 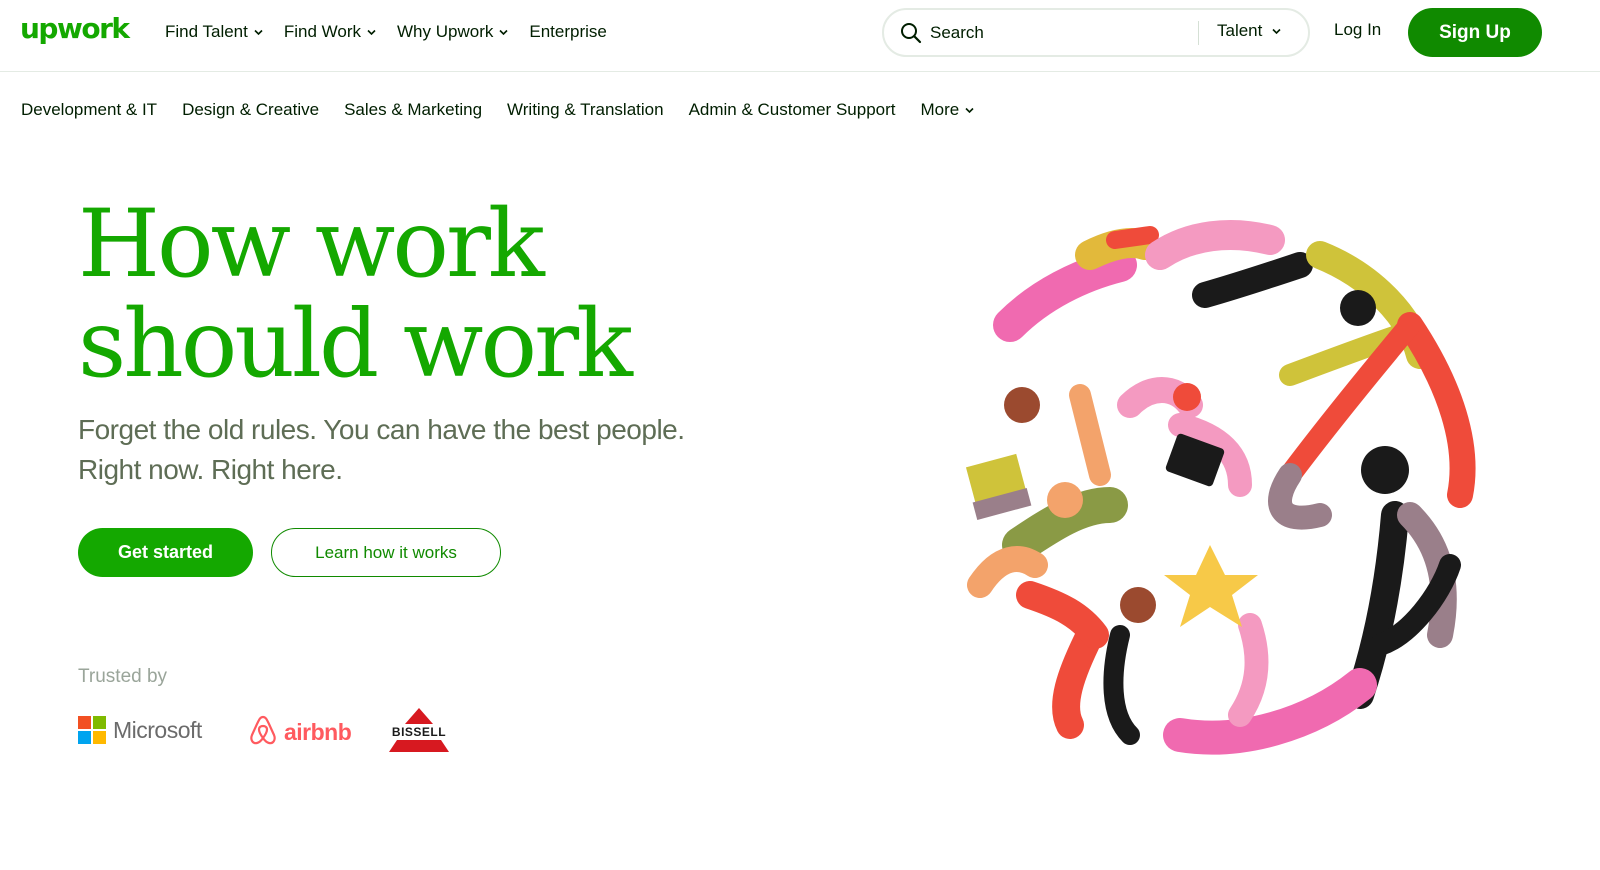 What do you see at coordinates (355, 344) in the screenshot?
I see `hero-headline-line-2: should work` at bounding box center [355, 344].